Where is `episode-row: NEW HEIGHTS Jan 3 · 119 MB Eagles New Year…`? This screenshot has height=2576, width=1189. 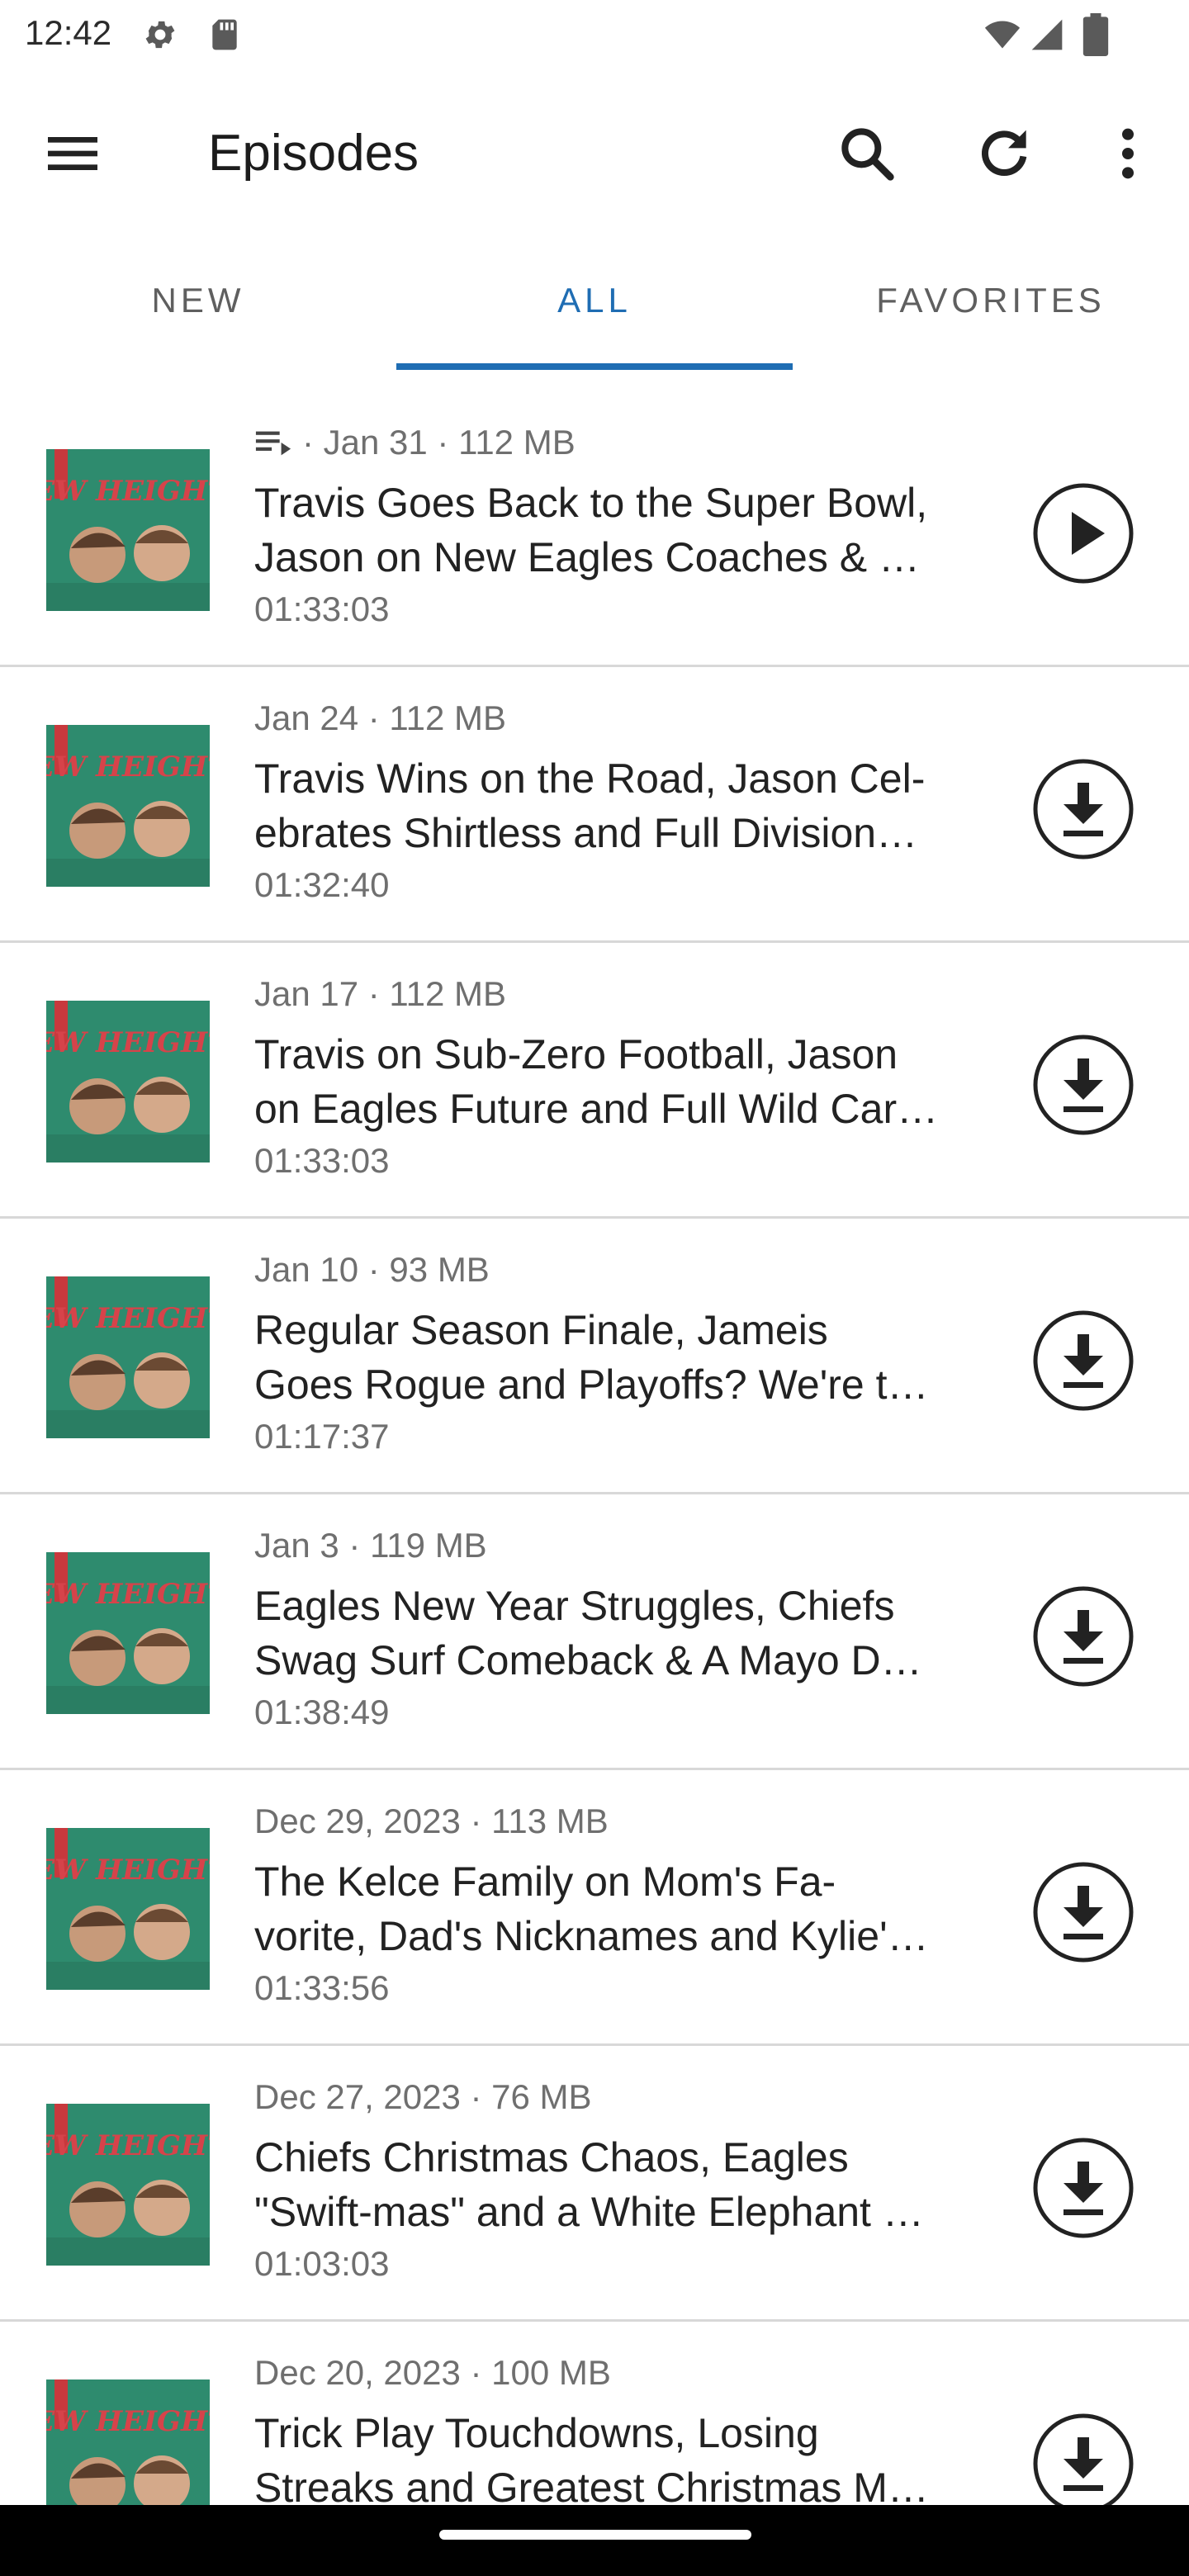 episode-row: NEW HEIGHTS Jan 3 · 119 MB Eagles New Year… is located at coordinates (594, 1632).